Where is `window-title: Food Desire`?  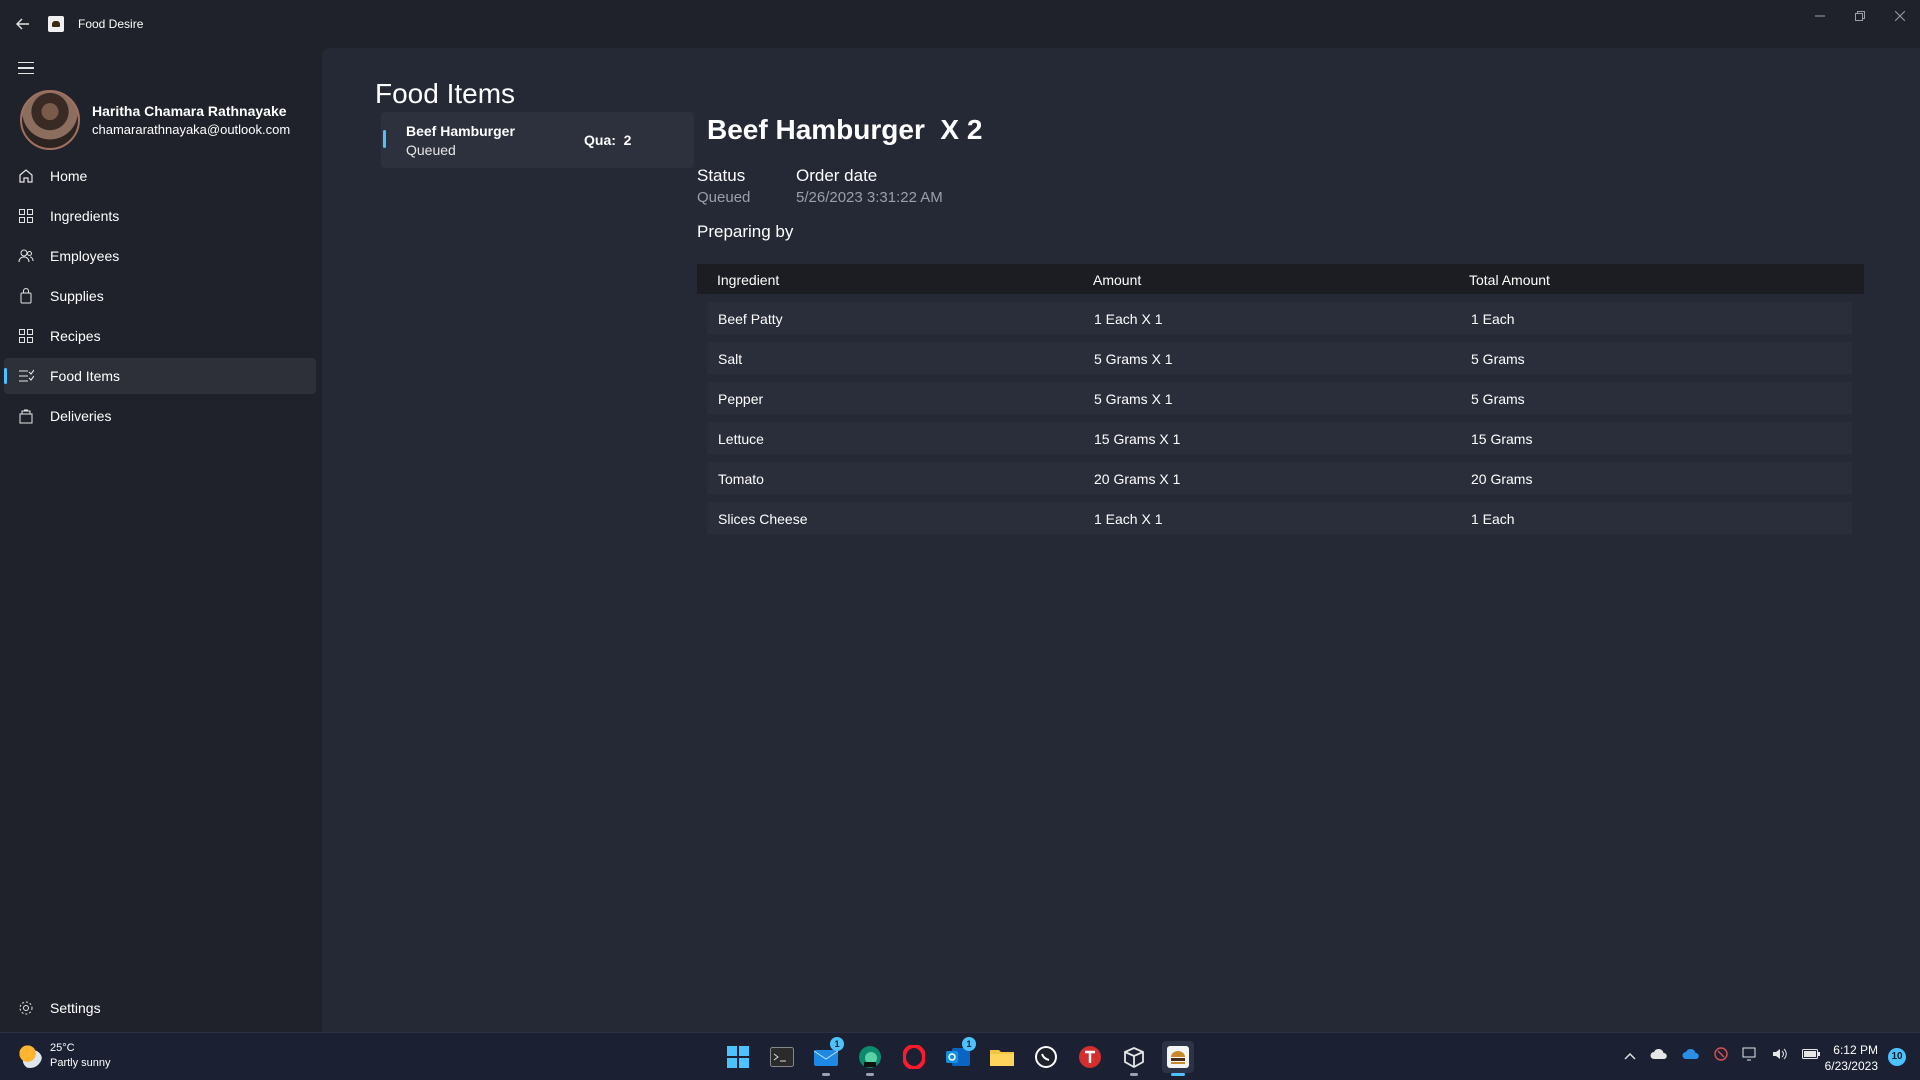
window-title: Food Desire is located at coordinates (111, 24).